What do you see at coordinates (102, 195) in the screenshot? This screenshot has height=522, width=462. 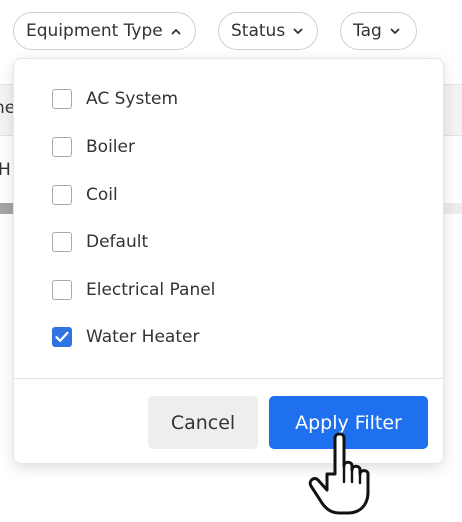 I see `option-label: Coil` at bounding box center [102, 195].